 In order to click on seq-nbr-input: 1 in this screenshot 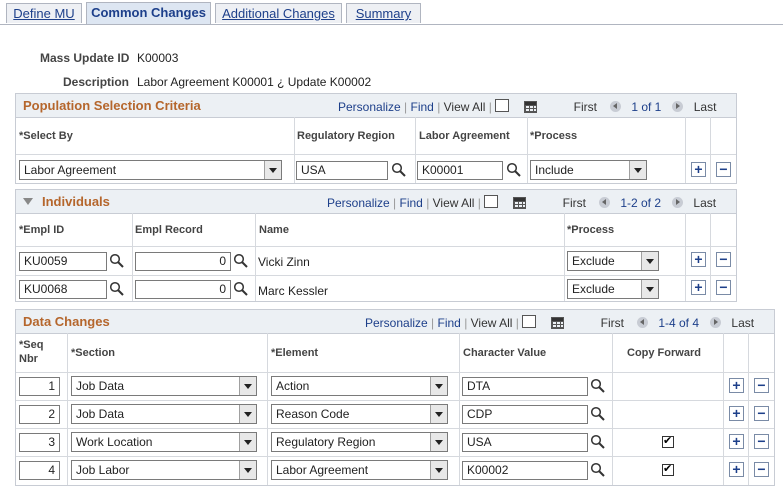, I will do `click(39, 386)`.